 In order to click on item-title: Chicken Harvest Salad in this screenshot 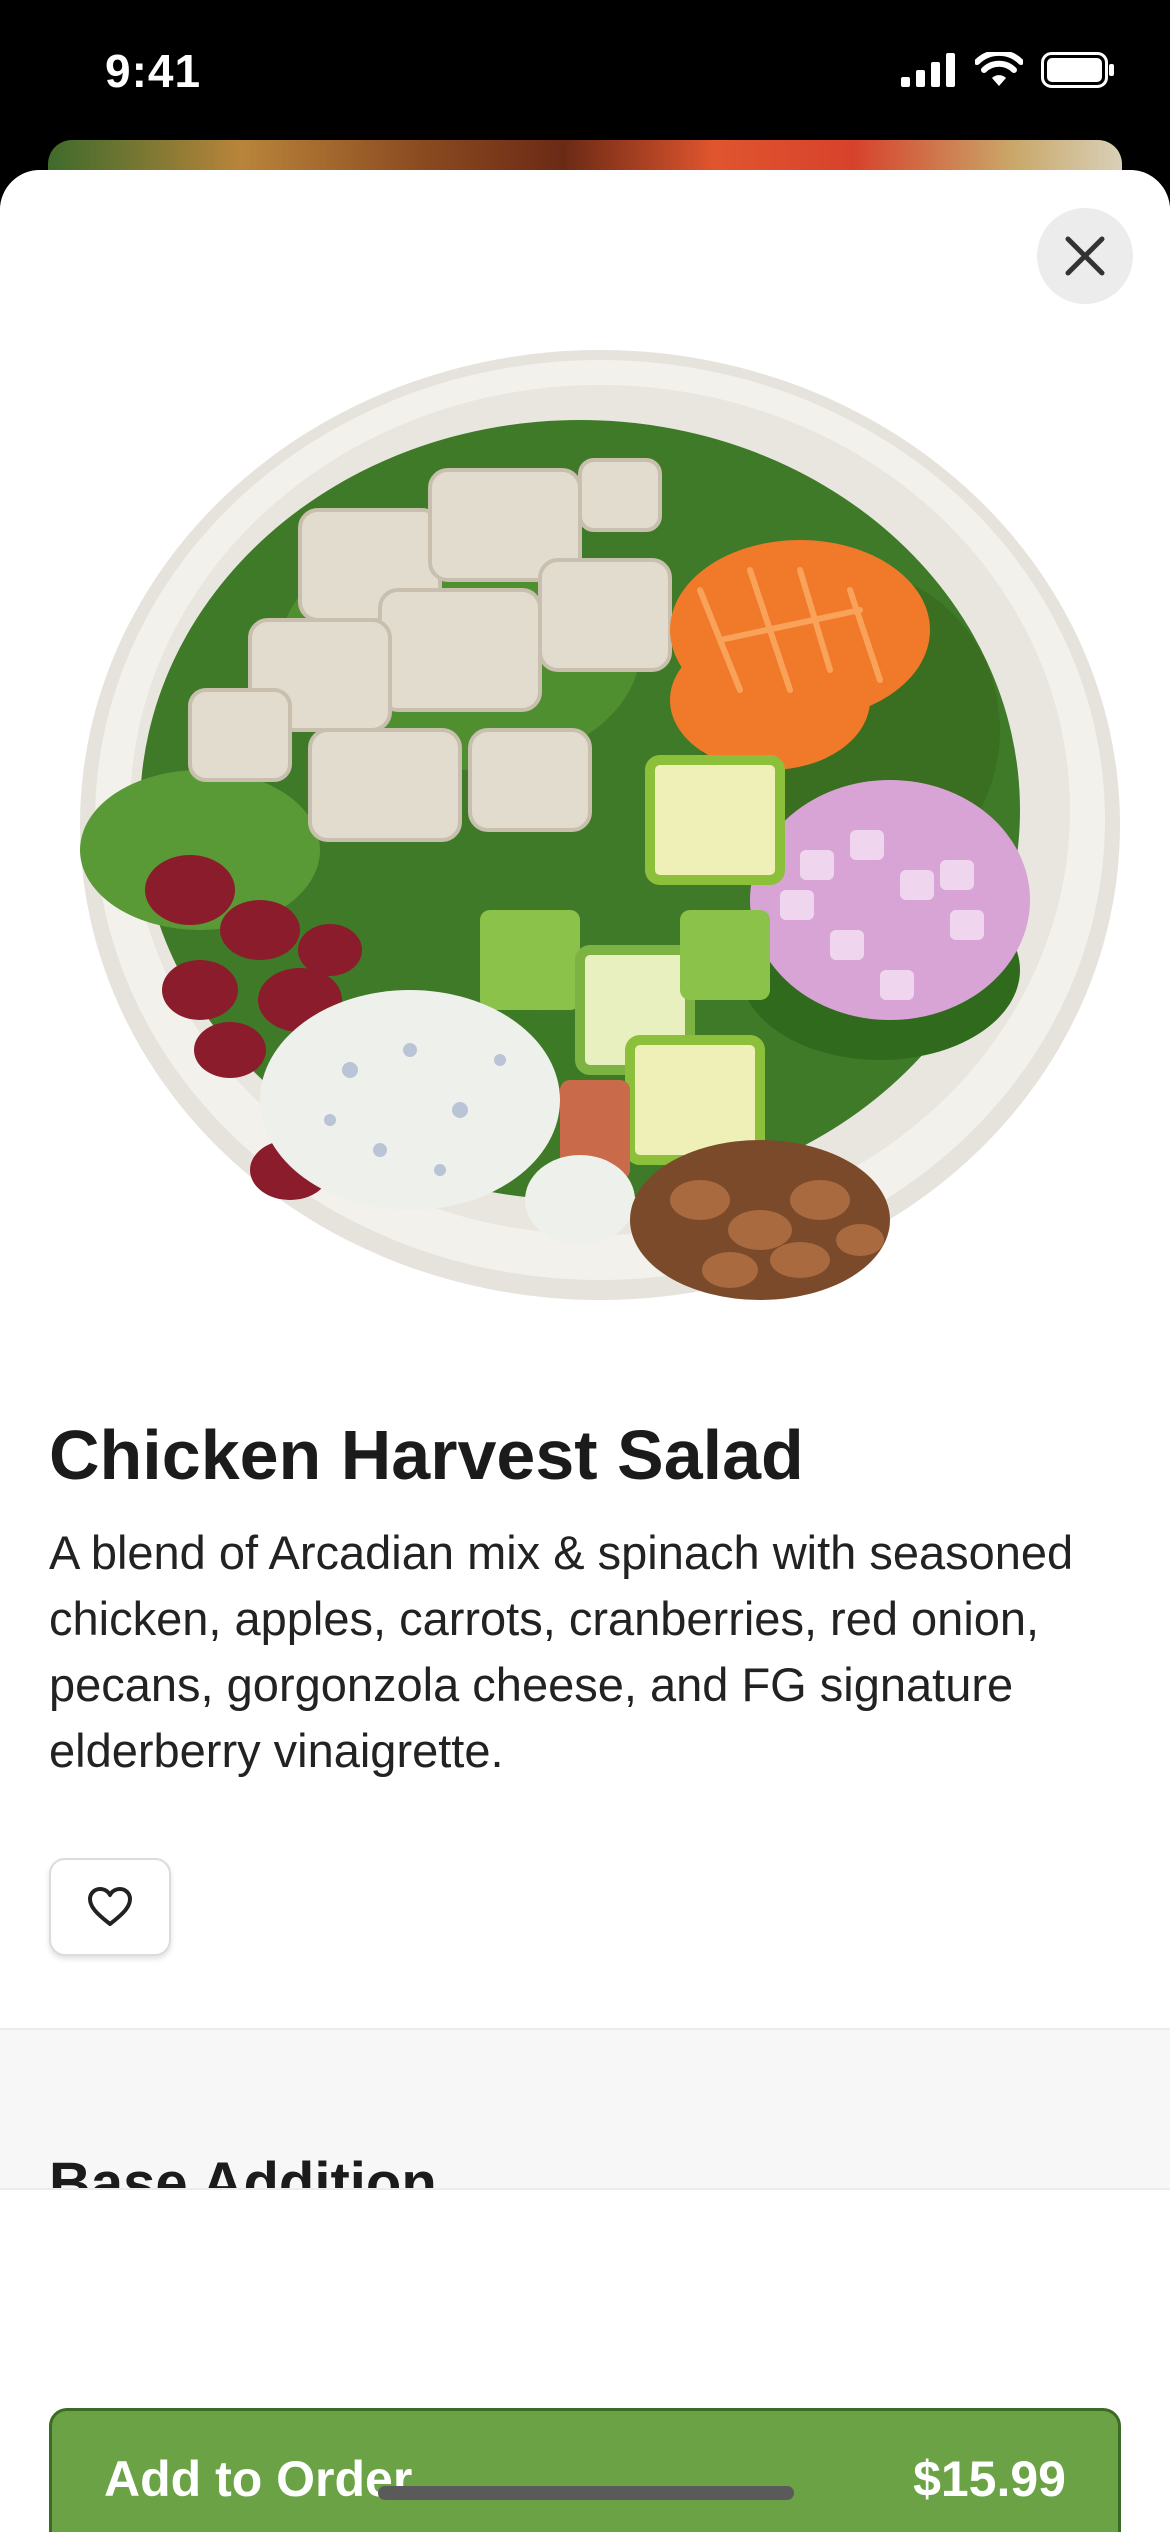, I will do `click(426, 1455)`.